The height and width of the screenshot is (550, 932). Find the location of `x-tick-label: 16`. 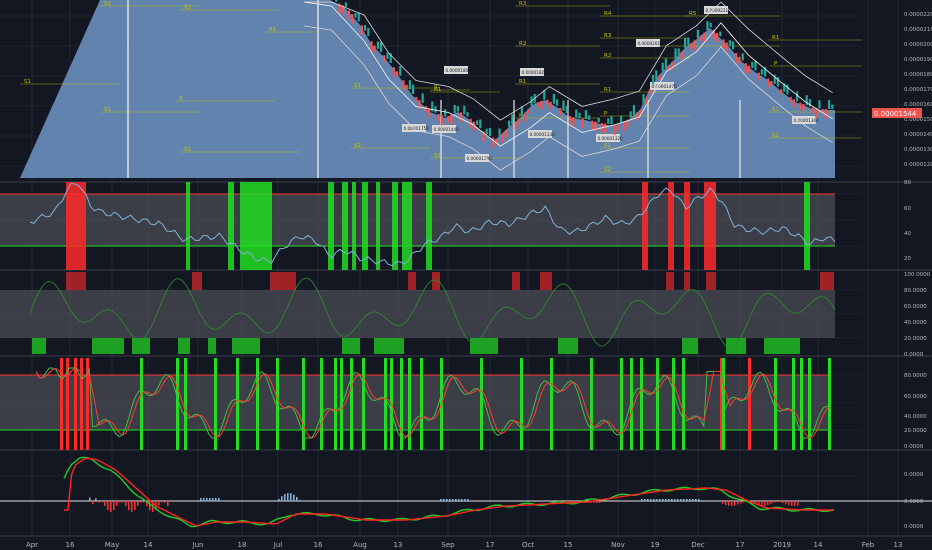

x-tick-label: 16 is located at coordinates (70, 545).